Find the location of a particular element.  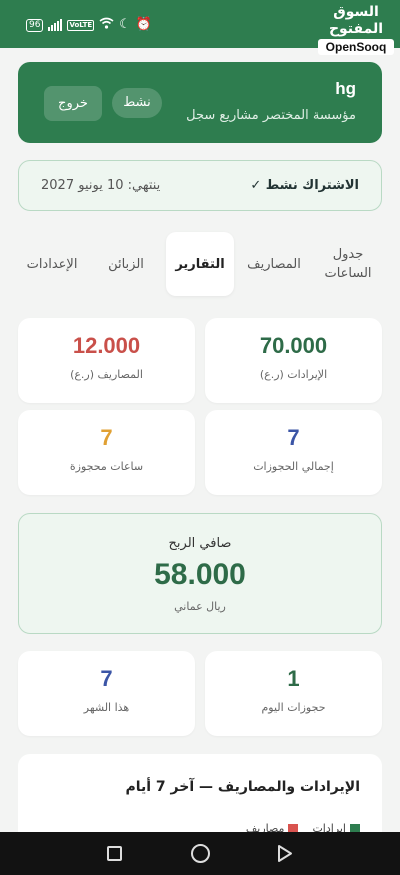

subscription-banner: الاشتراك نشط ✓ ينتهي: 10 يونيو 2027 is located at coordinates (200, 185).